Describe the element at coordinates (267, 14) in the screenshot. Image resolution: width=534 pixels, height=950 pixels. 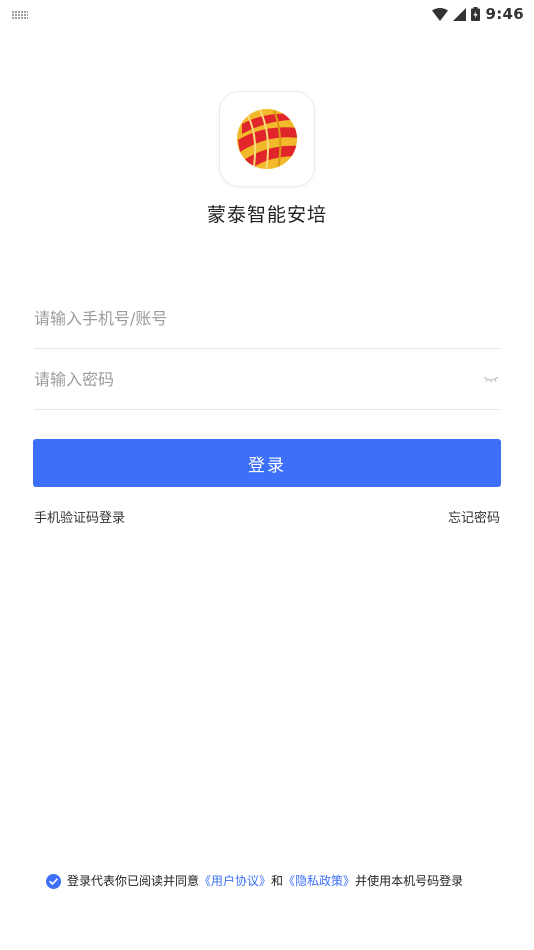
I see `status-bar: 9:46` at that location.